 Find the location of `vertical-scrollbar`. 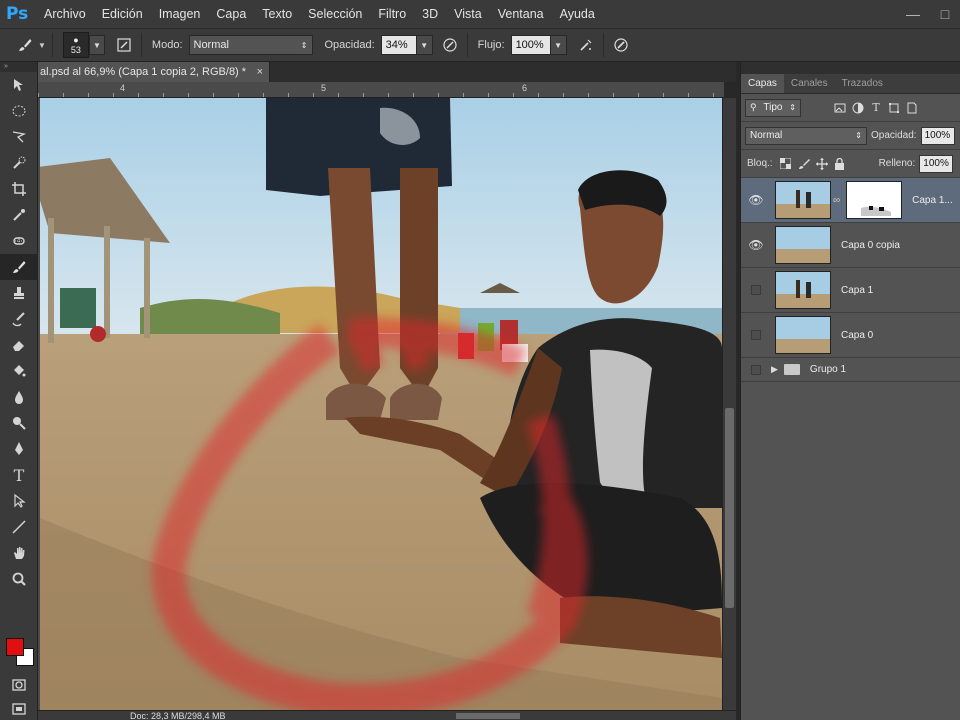

vertical-scrollbar is located at coordinates (729, 404).